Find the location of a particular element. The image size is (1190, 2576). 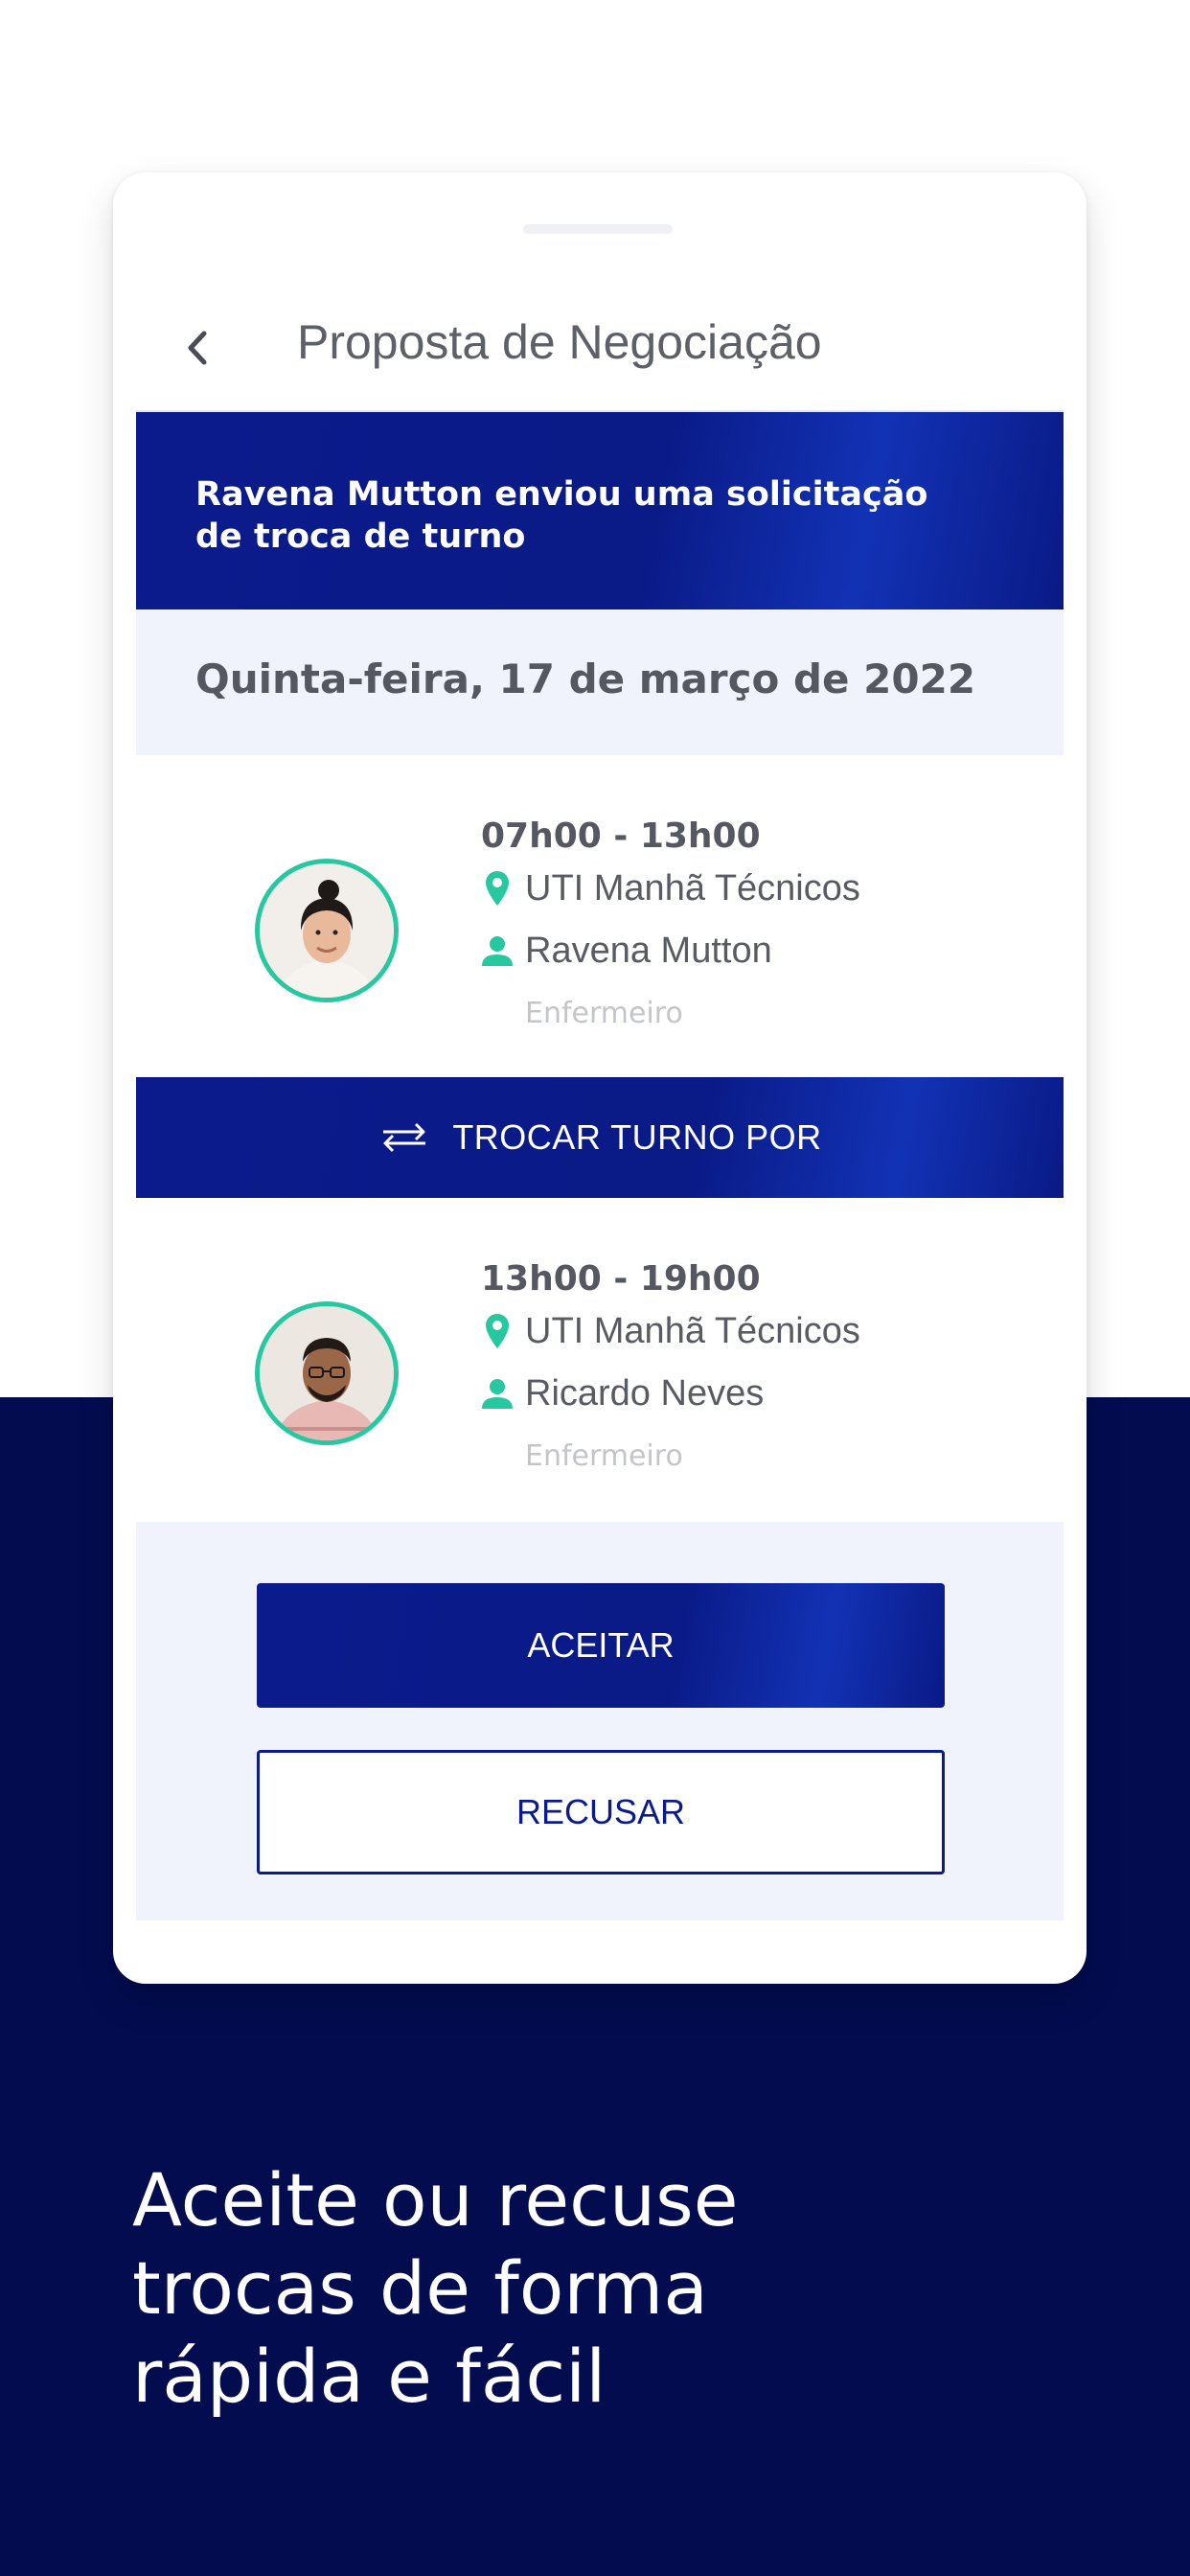

person-row: Ricardo Neves is located at coordinates (622, 1393).